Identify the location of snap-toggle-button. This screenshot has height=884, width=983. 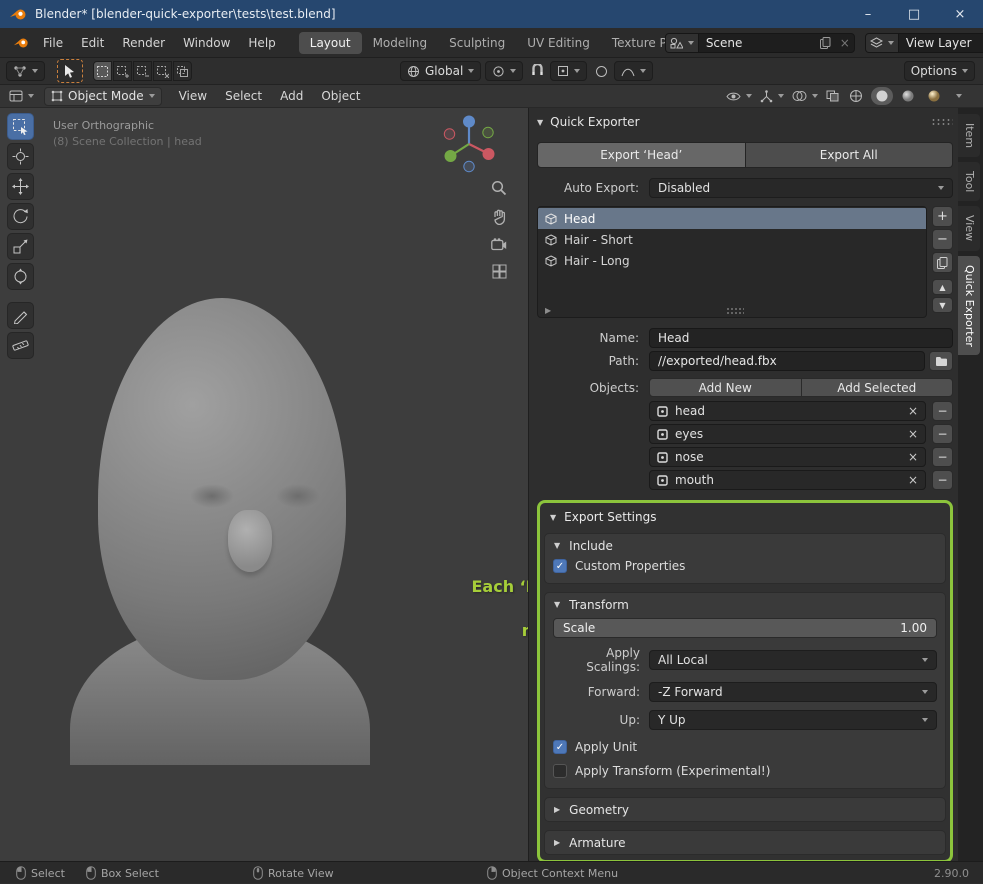
(537, 71).